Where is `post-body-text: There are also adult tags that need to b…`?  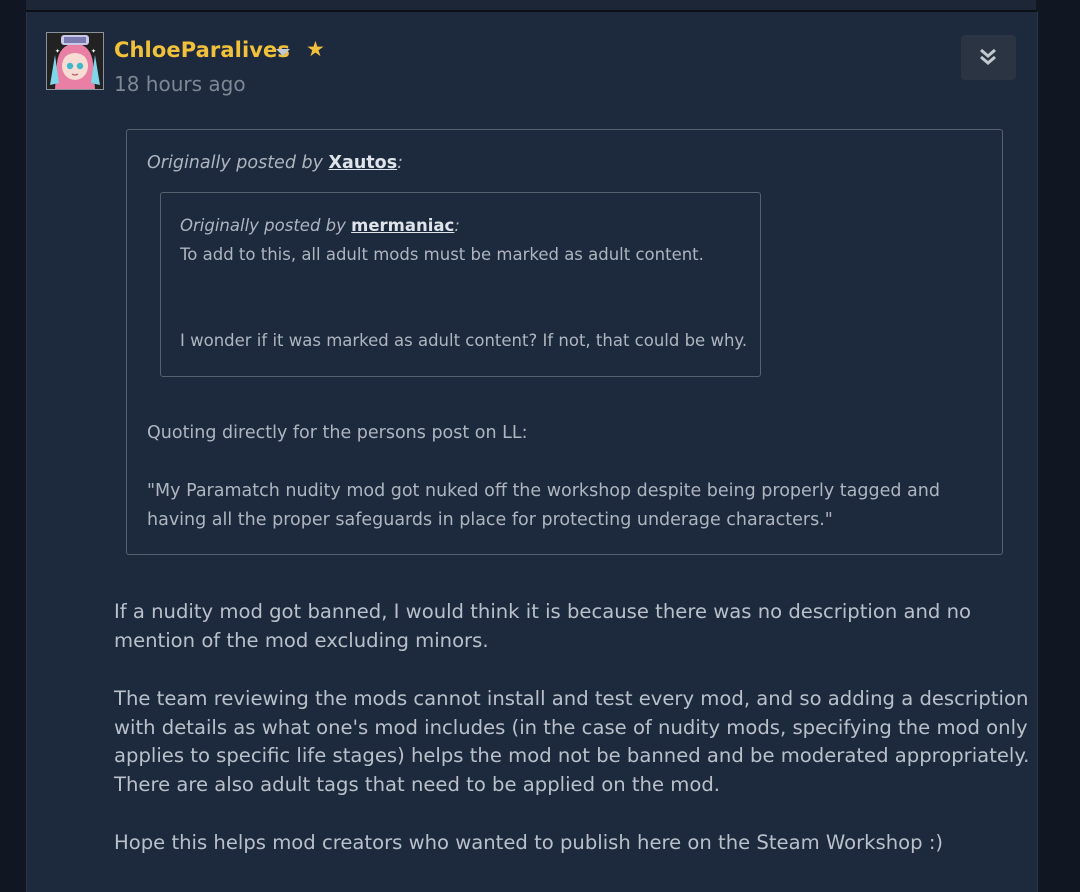 post-body-text: There are also adult tags that need to b… is located at coordinates (417, 784).